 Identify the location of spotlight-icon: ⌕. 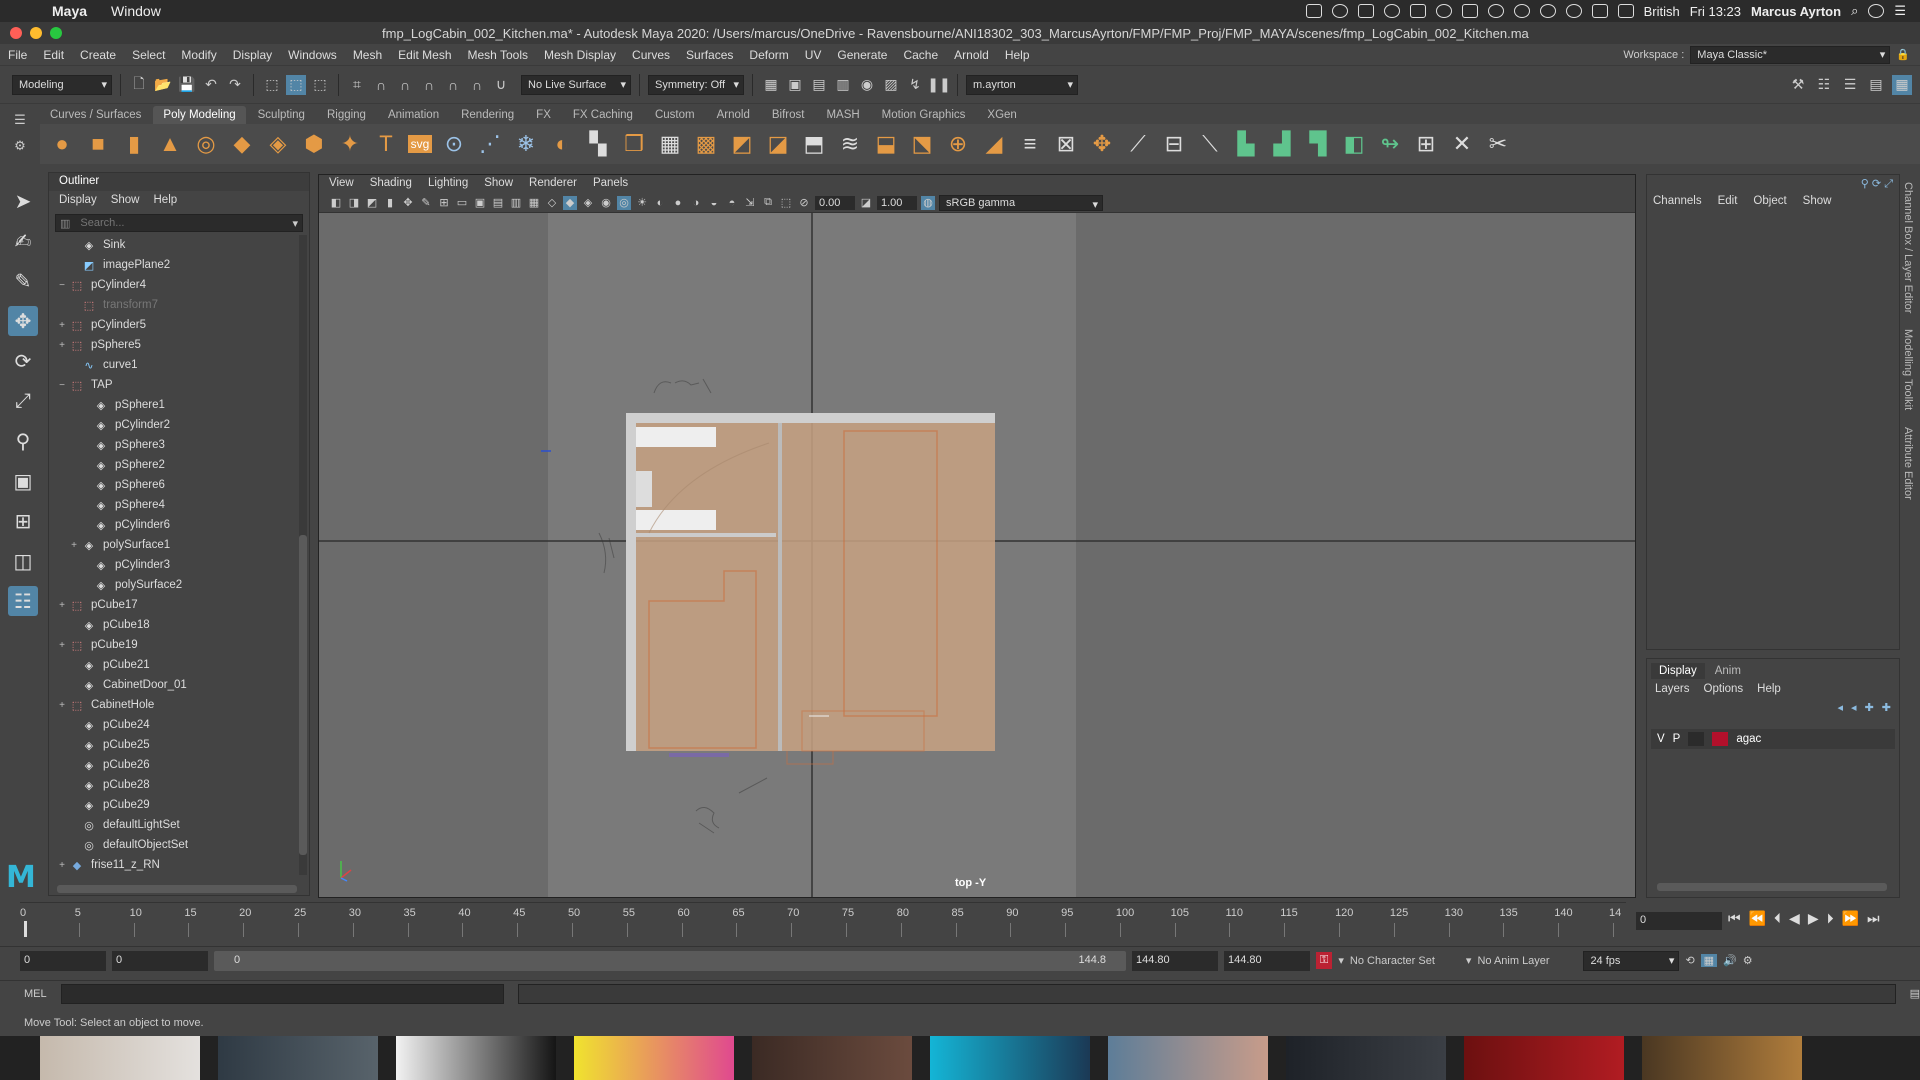
(1854, 11).